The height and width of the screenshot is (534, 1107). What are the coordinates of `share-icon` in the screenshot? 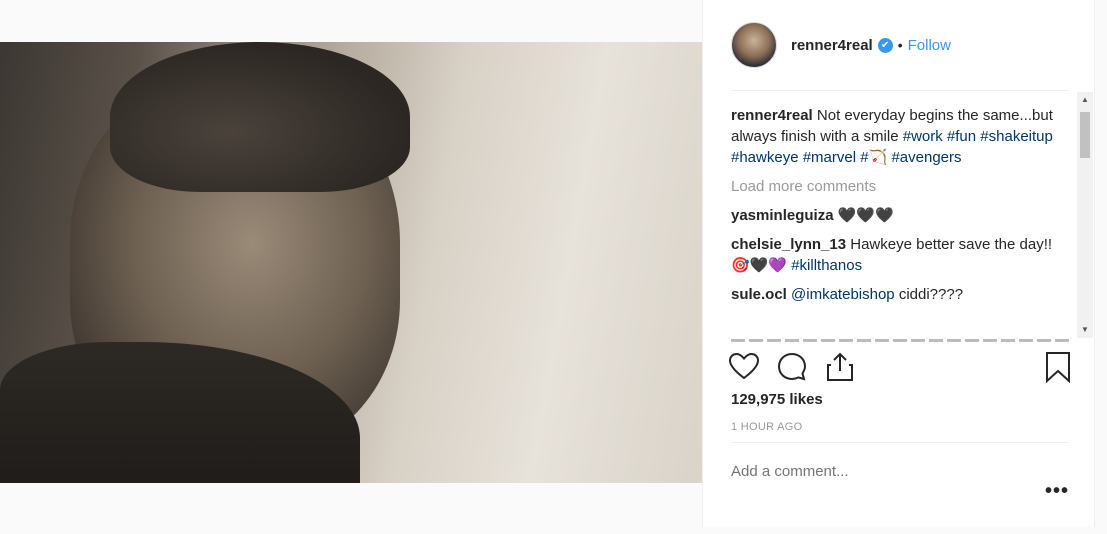 It's located at (840, 367).